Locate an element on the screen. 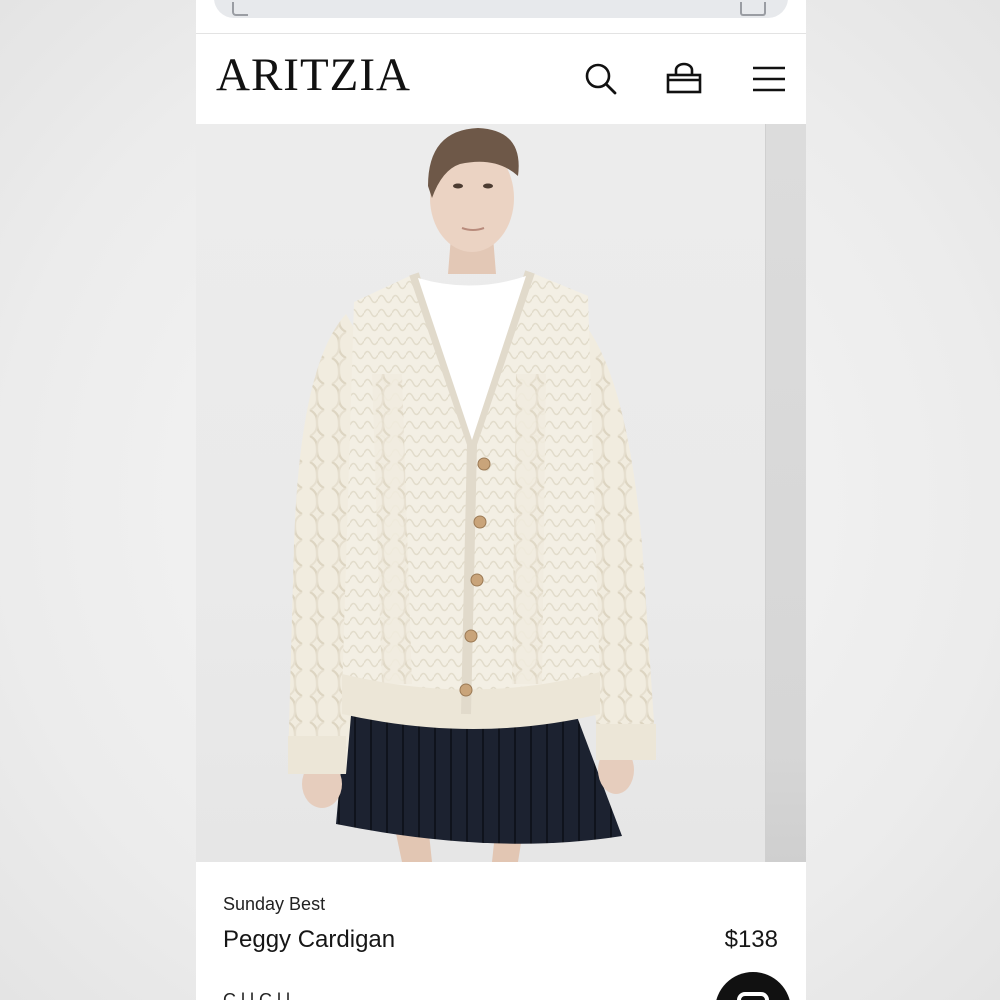 The height and width of the screenshot is (1000, 1000). shopping-bag-icon is located at coordinates (684, 78).